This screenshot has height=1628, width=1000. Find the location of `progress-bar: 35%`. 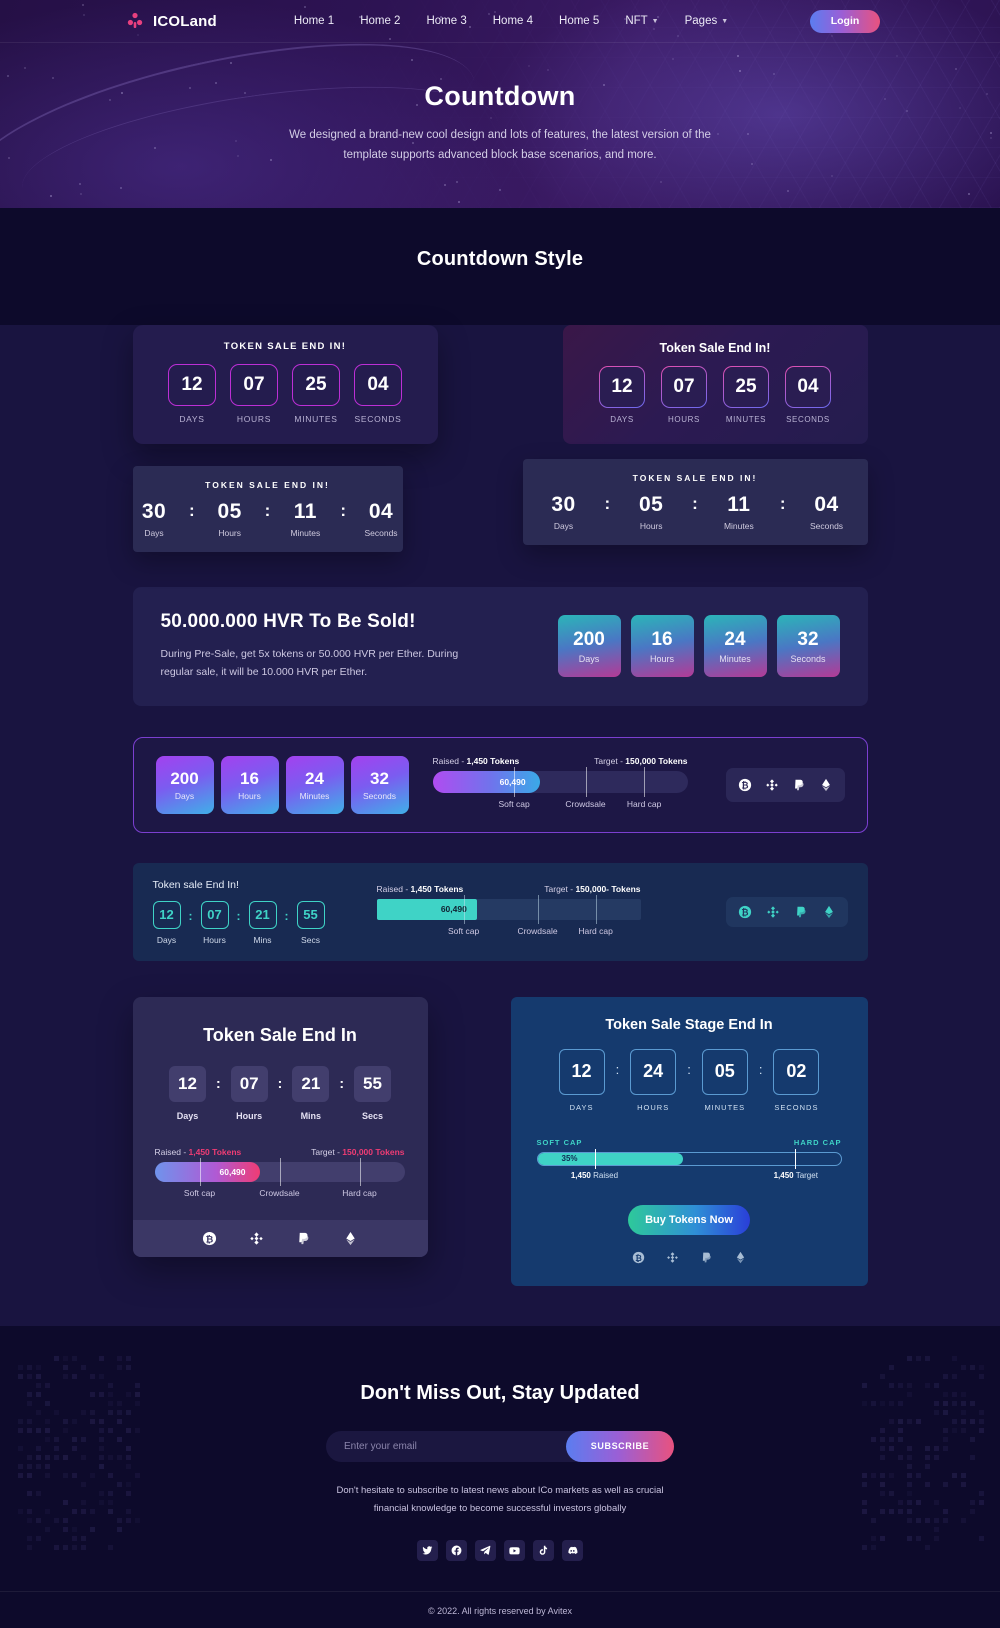

progress-bar: 35% is located at coordinates (689, 1158).